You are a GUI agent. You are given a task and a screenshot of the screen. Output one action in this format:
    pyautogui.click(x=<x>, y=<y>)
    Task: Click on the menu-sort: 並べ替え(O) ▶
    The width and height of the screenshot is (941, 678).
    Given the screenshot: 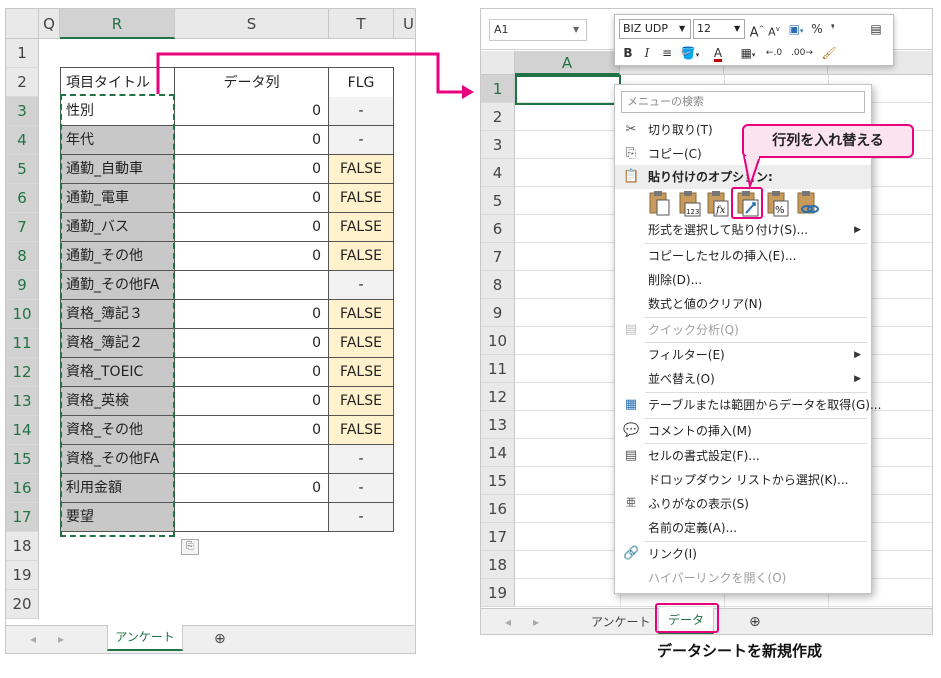 What is the action you would take?
    pyautogui.click(x=743, y=379)
    